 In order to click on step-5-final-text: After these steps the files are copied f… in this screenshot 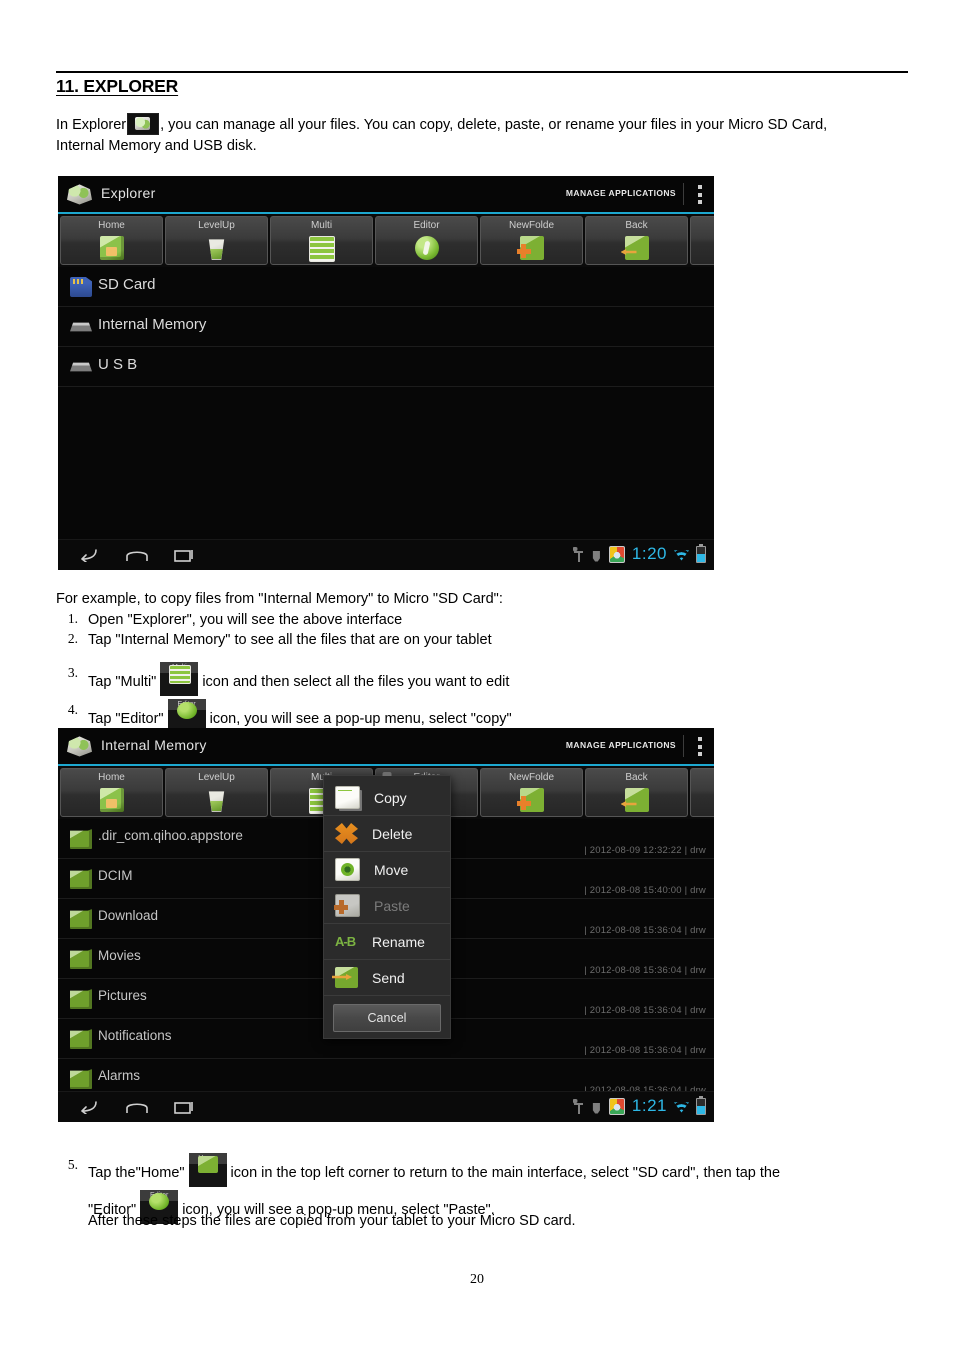, I will do `click(332, 1221)`.